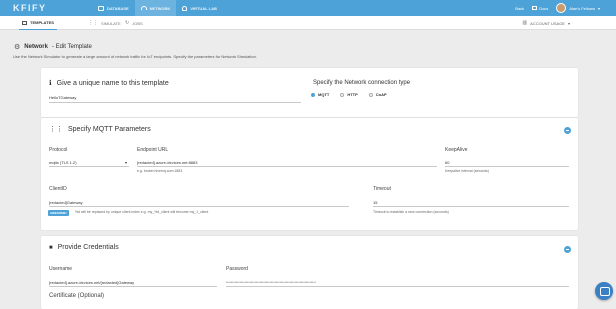 Image resolution: width=616 pixels, height=309 pixels. I want to click on collapse-mqtt-button, so click(567, 130).